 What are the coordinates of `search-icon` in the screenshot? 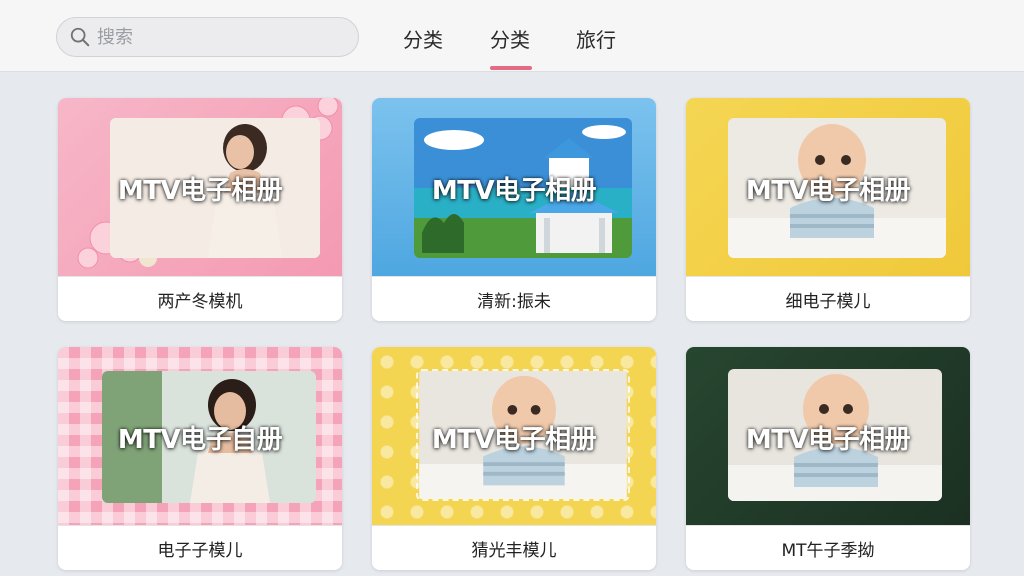 It's located at (80, 37).